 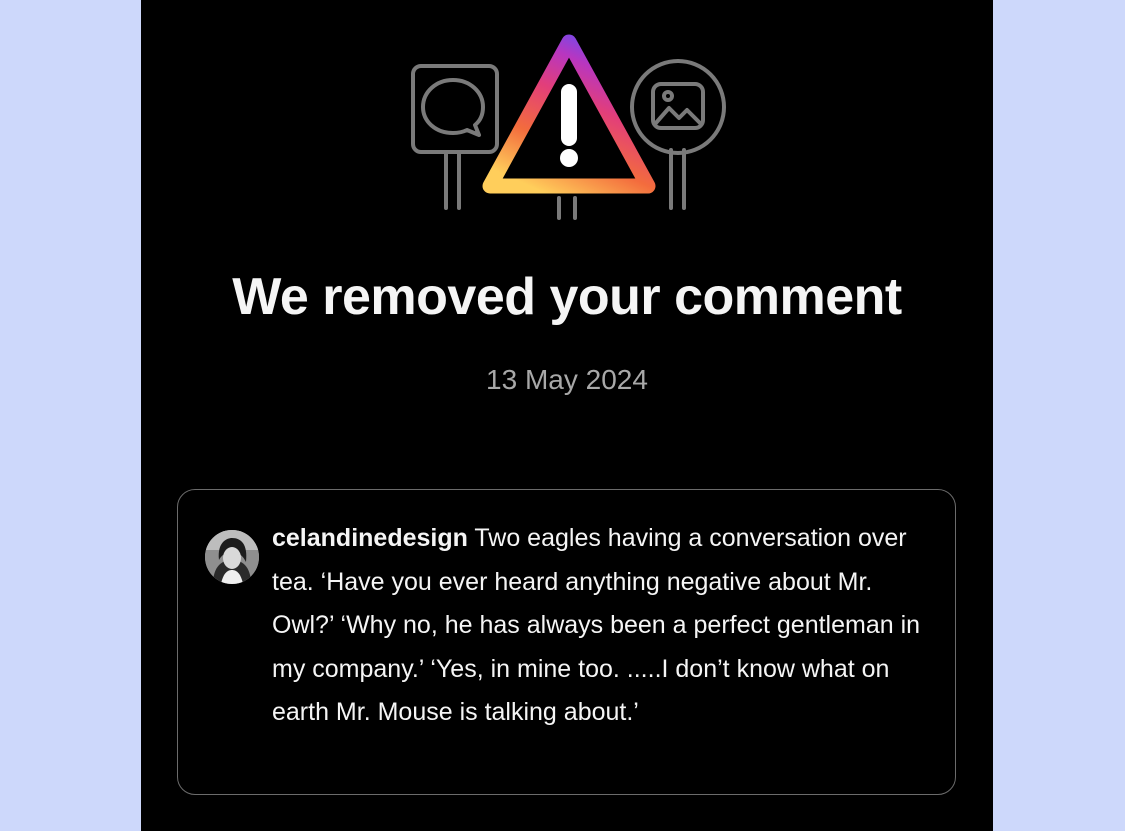 I want to click on avatar, so click(x=232, y=557).